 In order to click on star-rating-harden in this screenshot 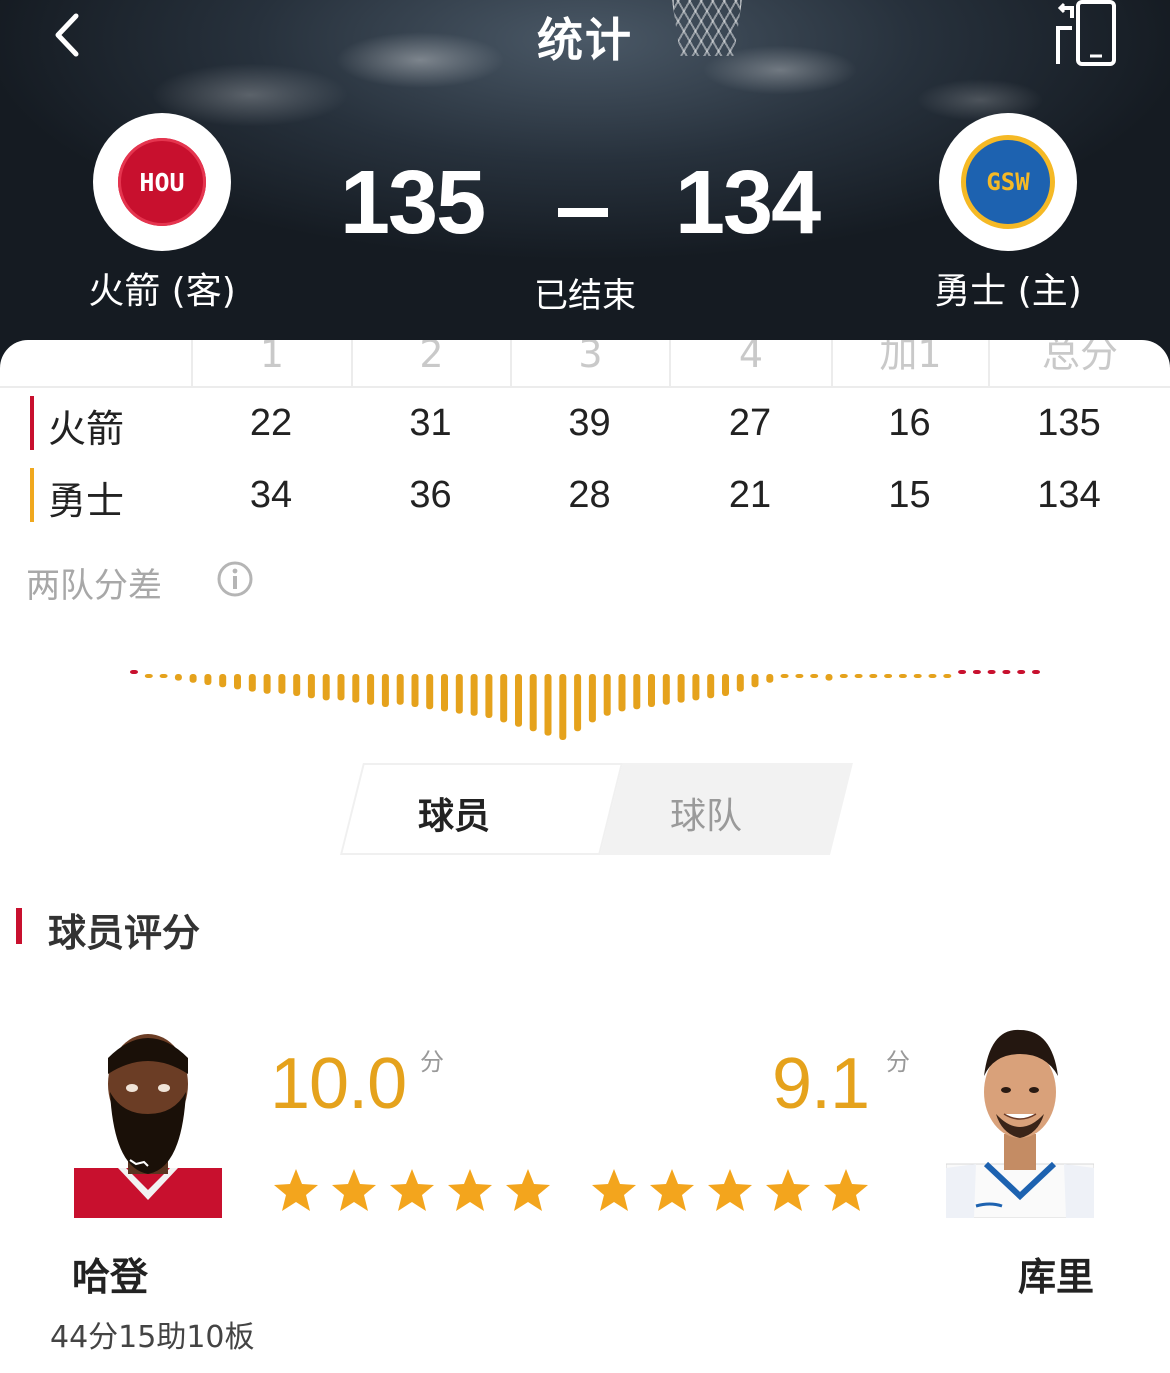, I will do `click(417, 1190)`.